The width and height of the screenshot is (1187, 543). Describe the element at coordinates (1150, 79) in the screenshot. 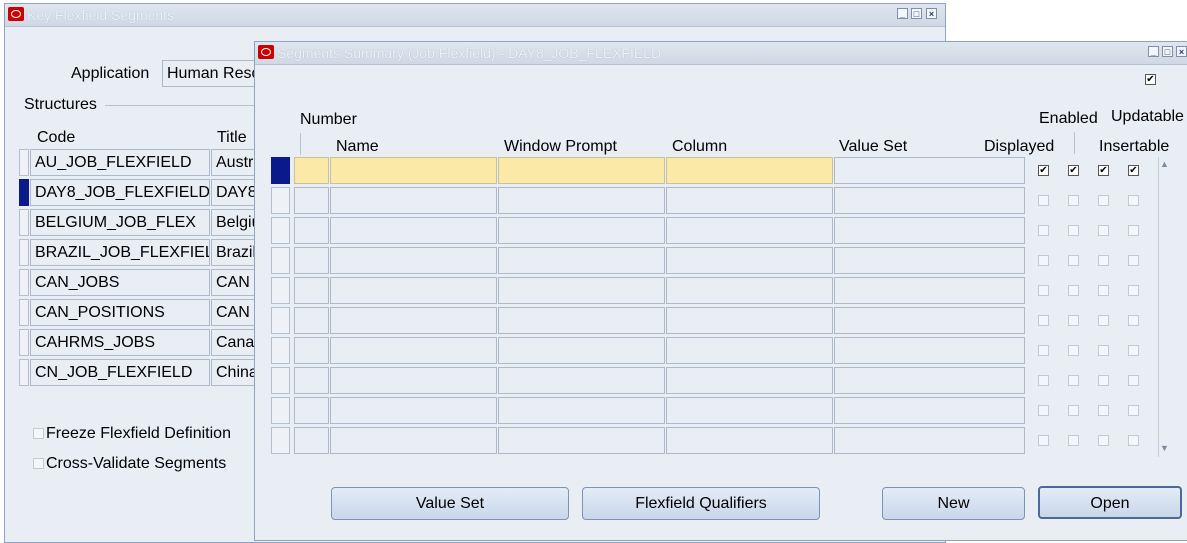

I see `top-right-checkbox: ✔` at that location.